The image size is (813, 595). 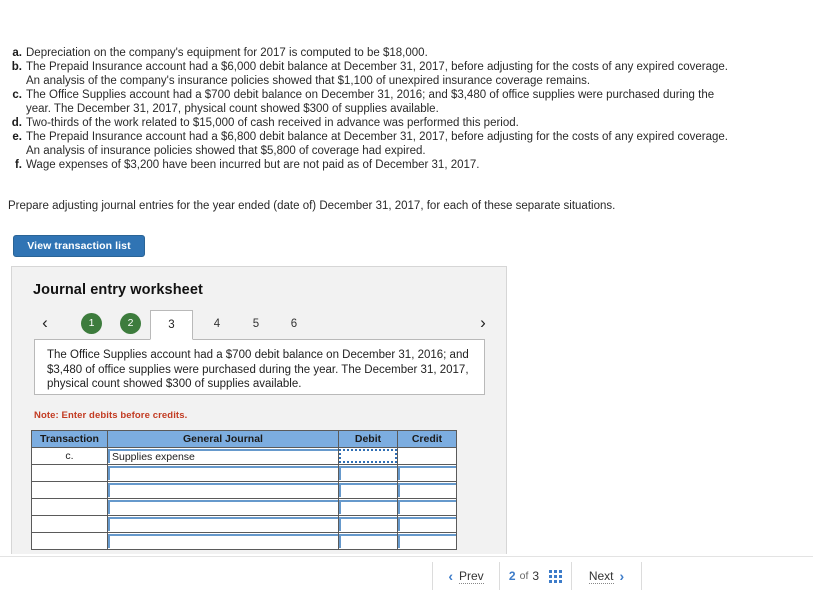 I want to click on problem-item-letter: c., so click(x=17, y=95).